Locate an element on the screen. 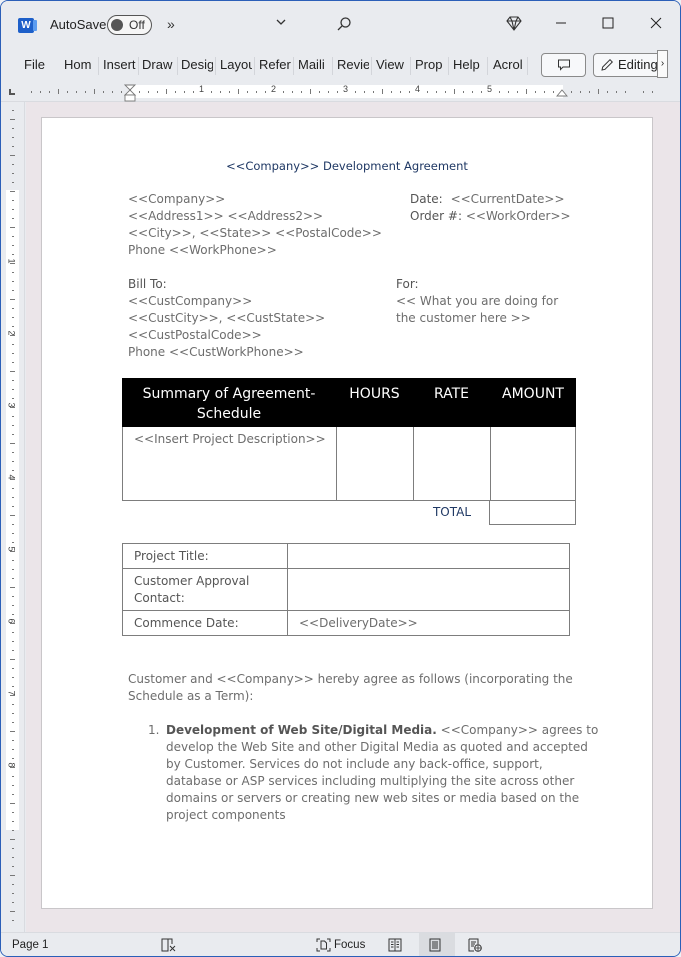  commence-date-value: <<DeliveryDate>> is located at coordinates (358, 623).